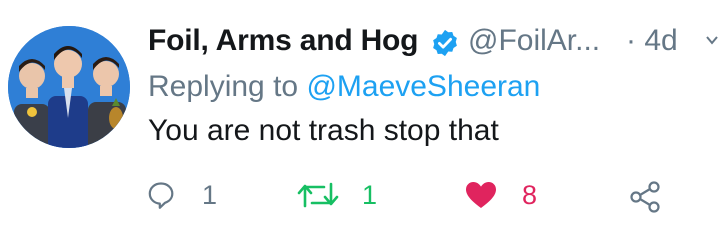 This screenshot has width=720, height=240. What do you see at coordinates (530, 195) in the screenshot?
I see `like-count: 8` at bounding box center [530, 195].